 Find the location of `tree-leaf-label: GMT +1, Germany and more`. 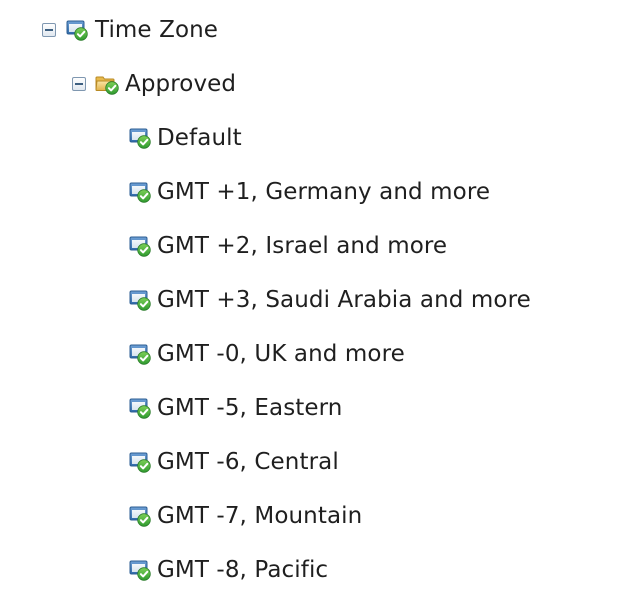

tree-leaf-label: GMT +1, Germany and more is located at coordinates (323, 192).